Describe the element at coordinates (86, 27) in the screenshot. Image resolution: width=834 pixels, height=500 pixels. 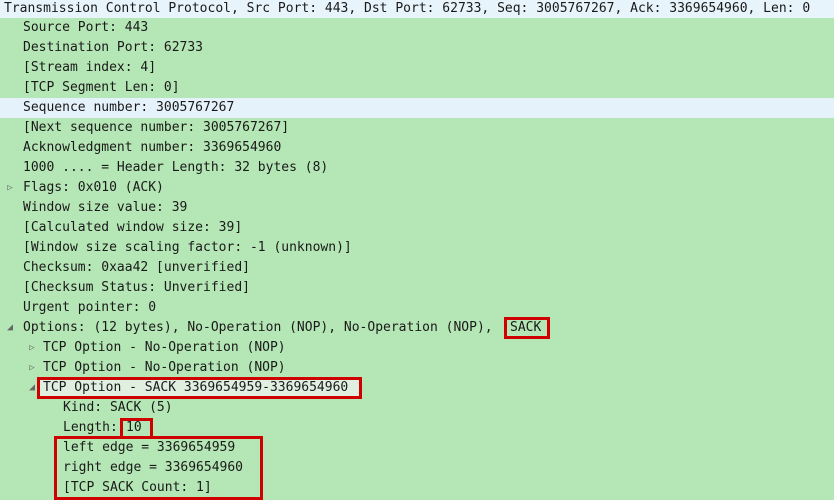
I see `field-label: Source Port: 443` at that location.